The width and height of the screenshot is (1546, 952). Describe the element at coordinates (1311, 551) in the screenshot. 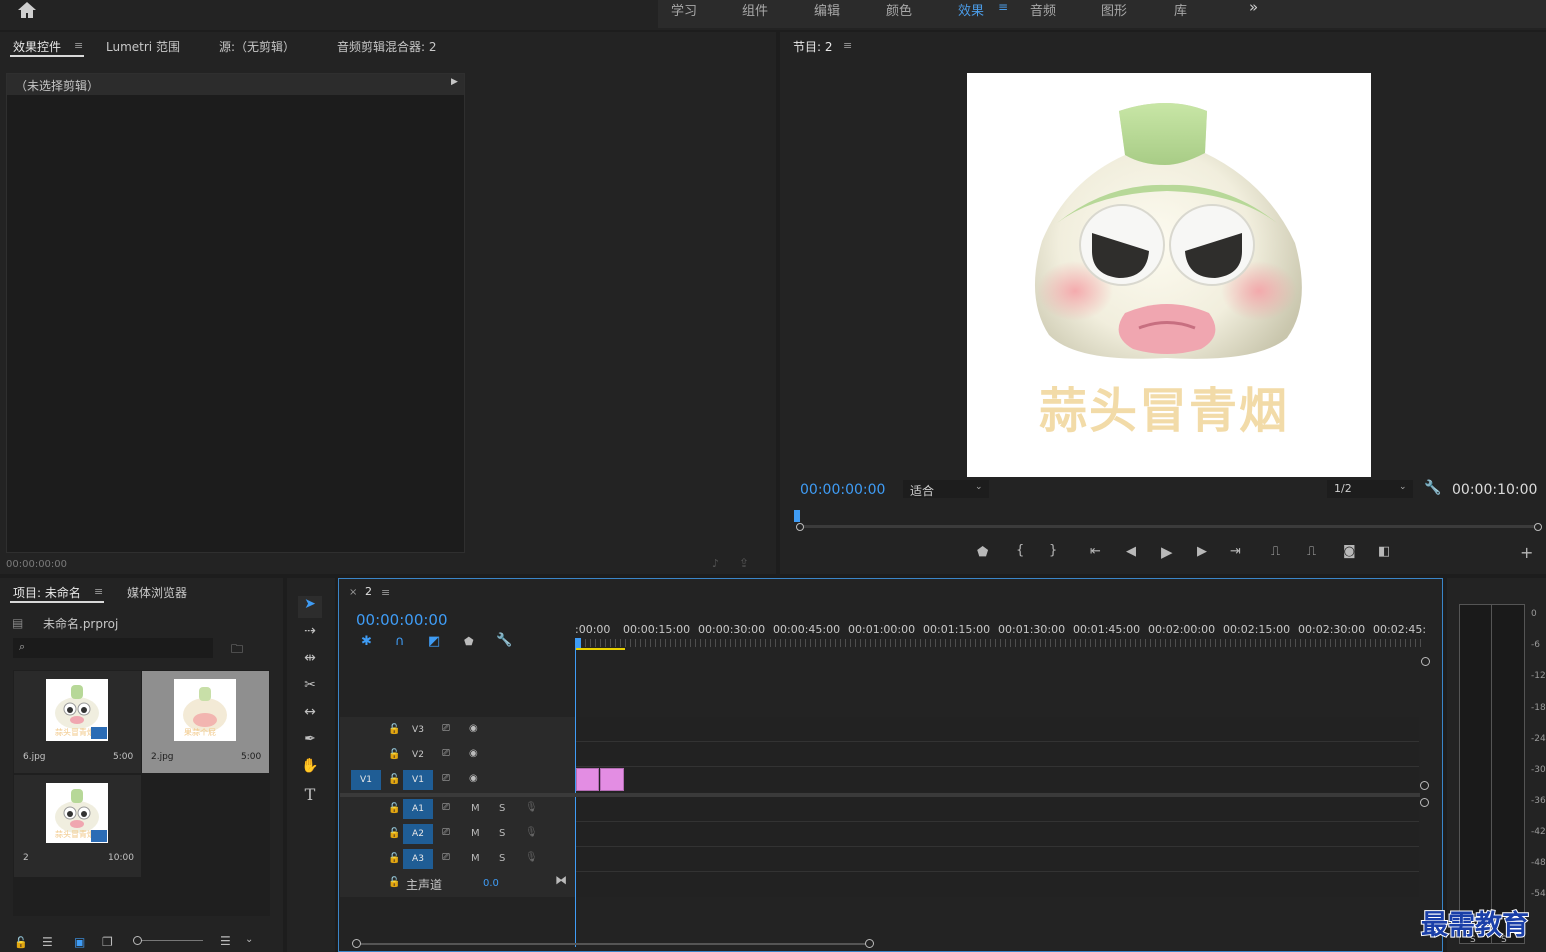

I see `extract-icon: ⎍` at that location.